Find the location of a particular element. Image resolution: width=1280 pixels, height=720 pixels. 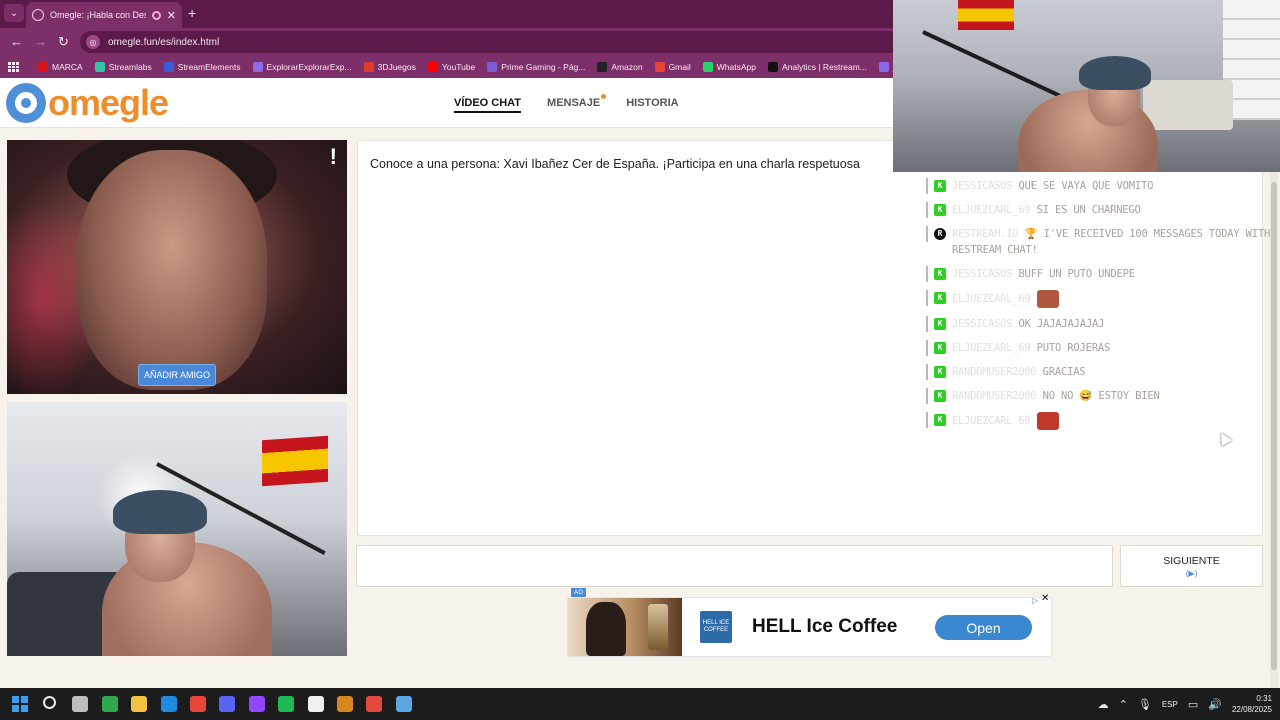

add-friend-button: AÑADIR AMIGO is located at coordinates (177, 375).